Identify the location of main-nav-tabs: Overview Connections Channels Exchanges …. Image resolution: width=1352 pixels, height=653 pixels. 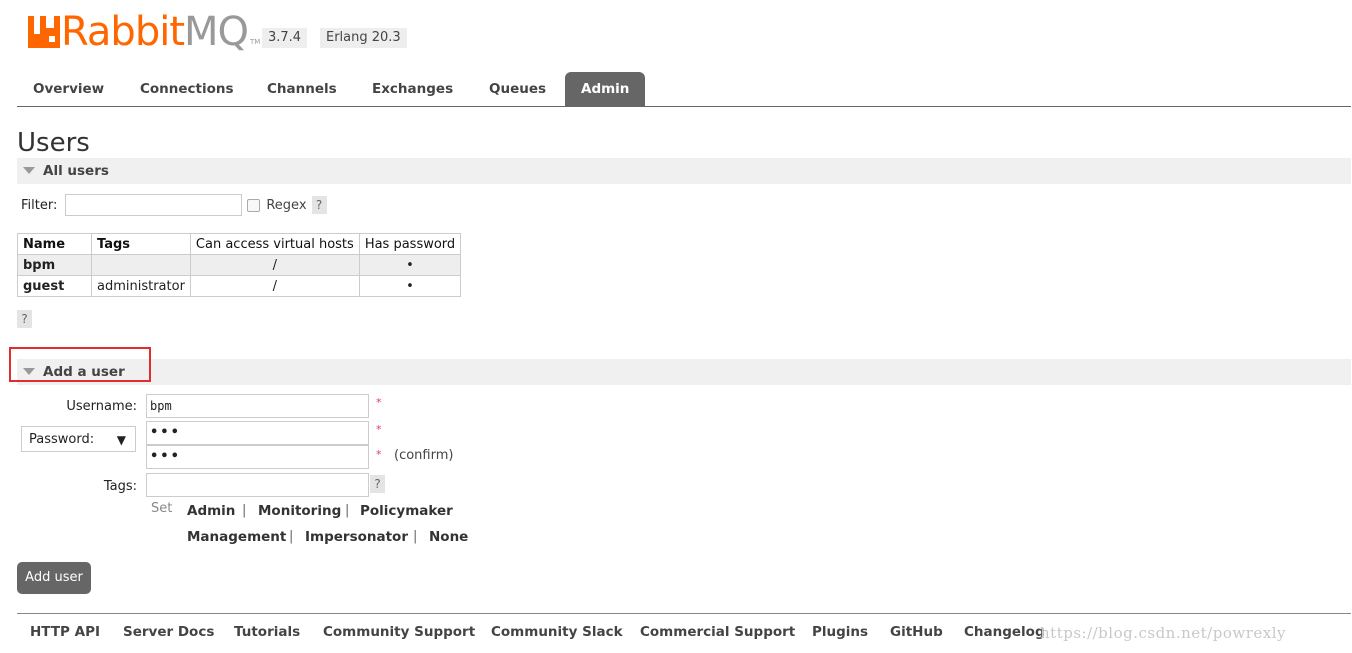
(684, 89).